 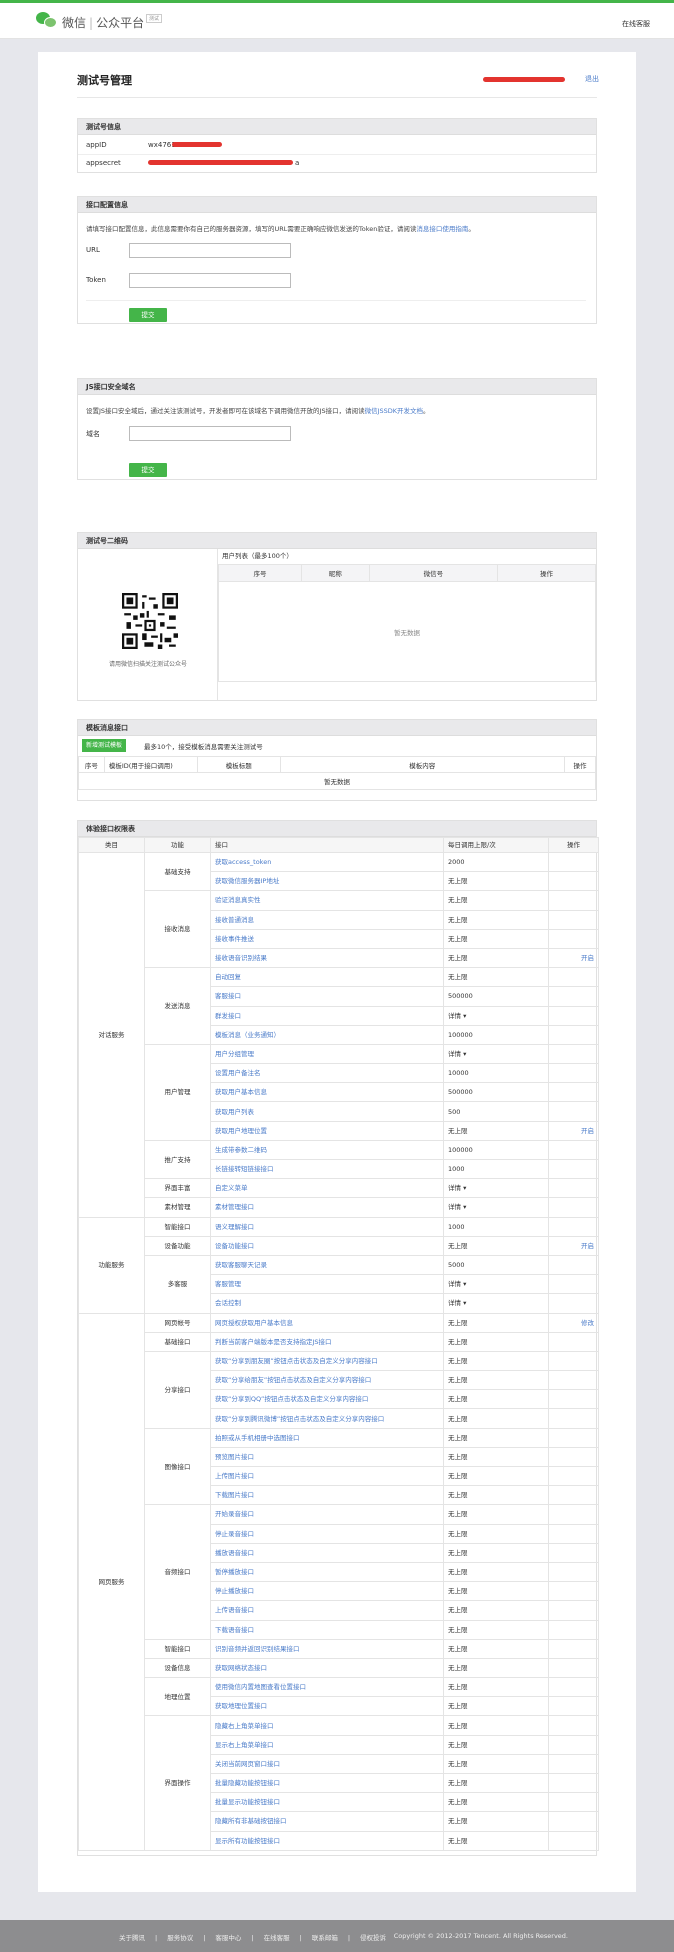 What do you see at coordinates (234, 920) in the screenshot?
I see `api-link: 接收普通消息` at bounding box center [234, 920].